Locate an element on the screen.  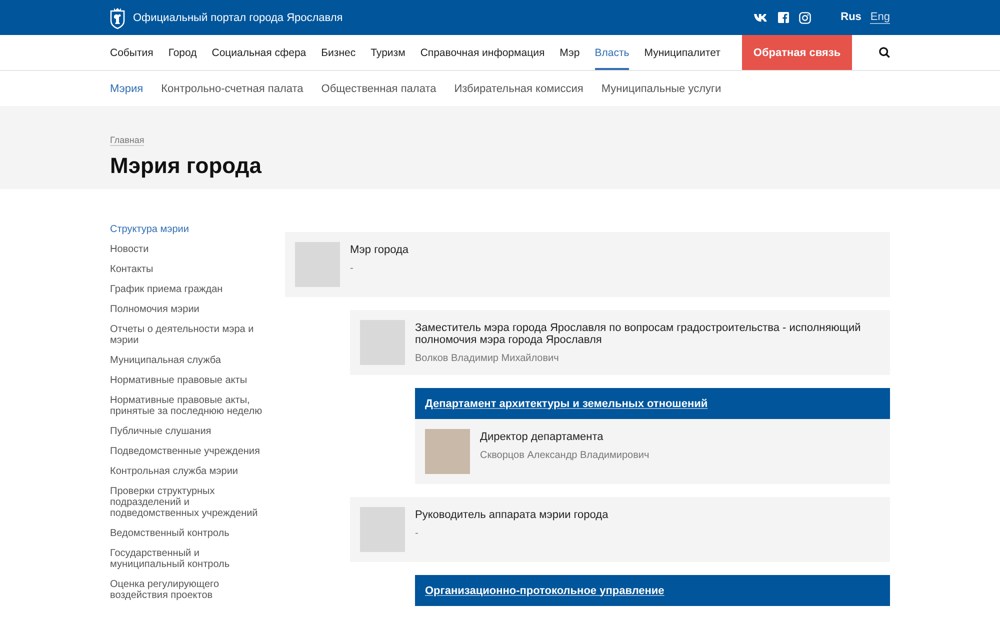
subnav-link: Контрольно-счетная палата is located at coordinates (232, 88).